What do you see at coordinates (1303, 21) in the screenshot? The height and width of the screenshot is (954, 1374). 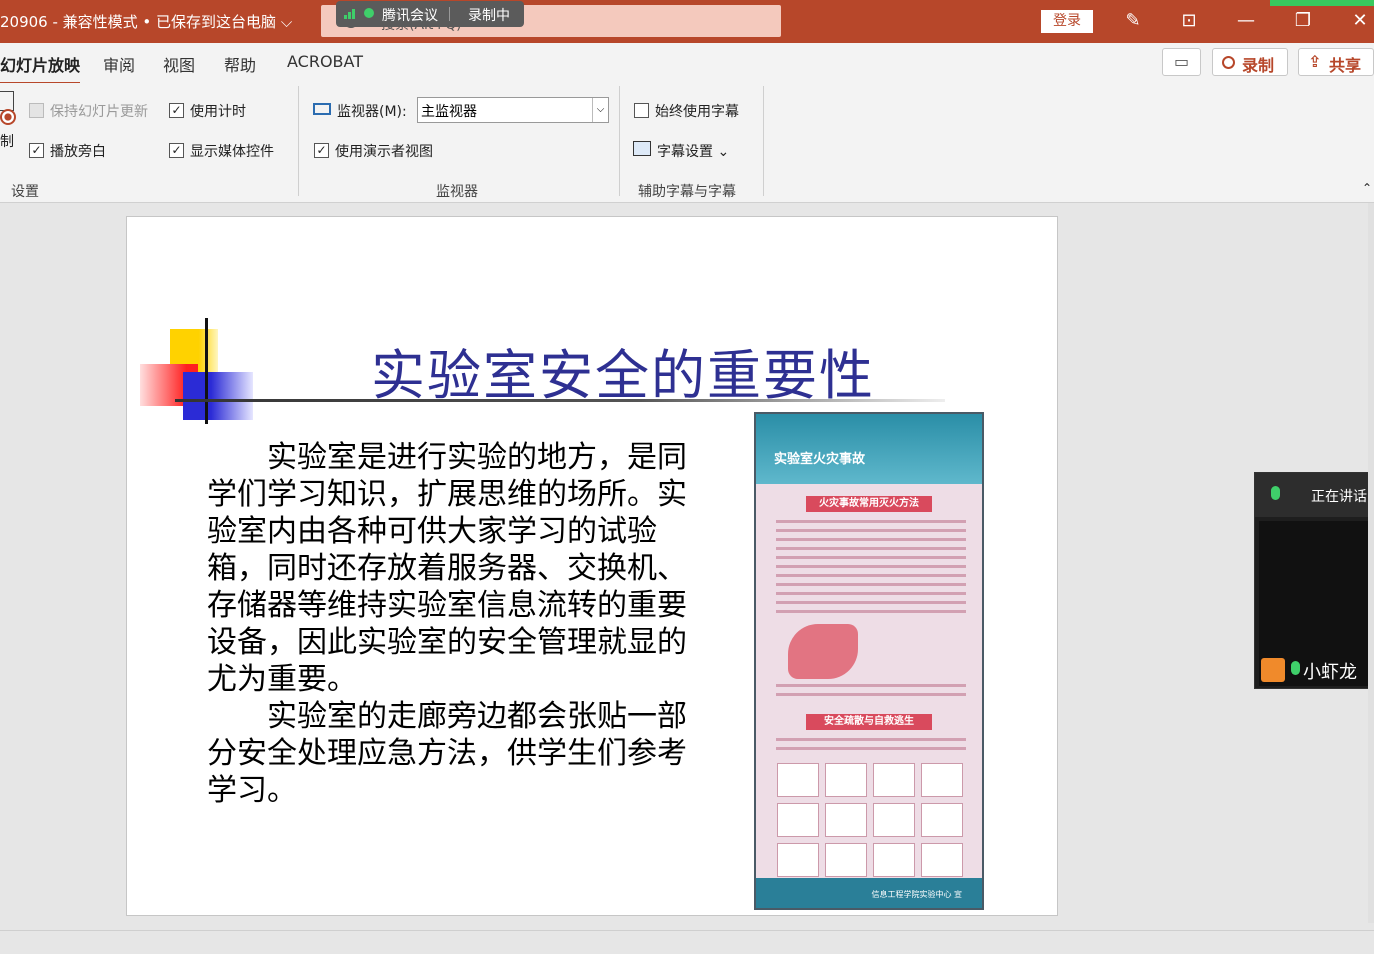 I see `restore-icon: ❐` at bounding box center [1303, 21].